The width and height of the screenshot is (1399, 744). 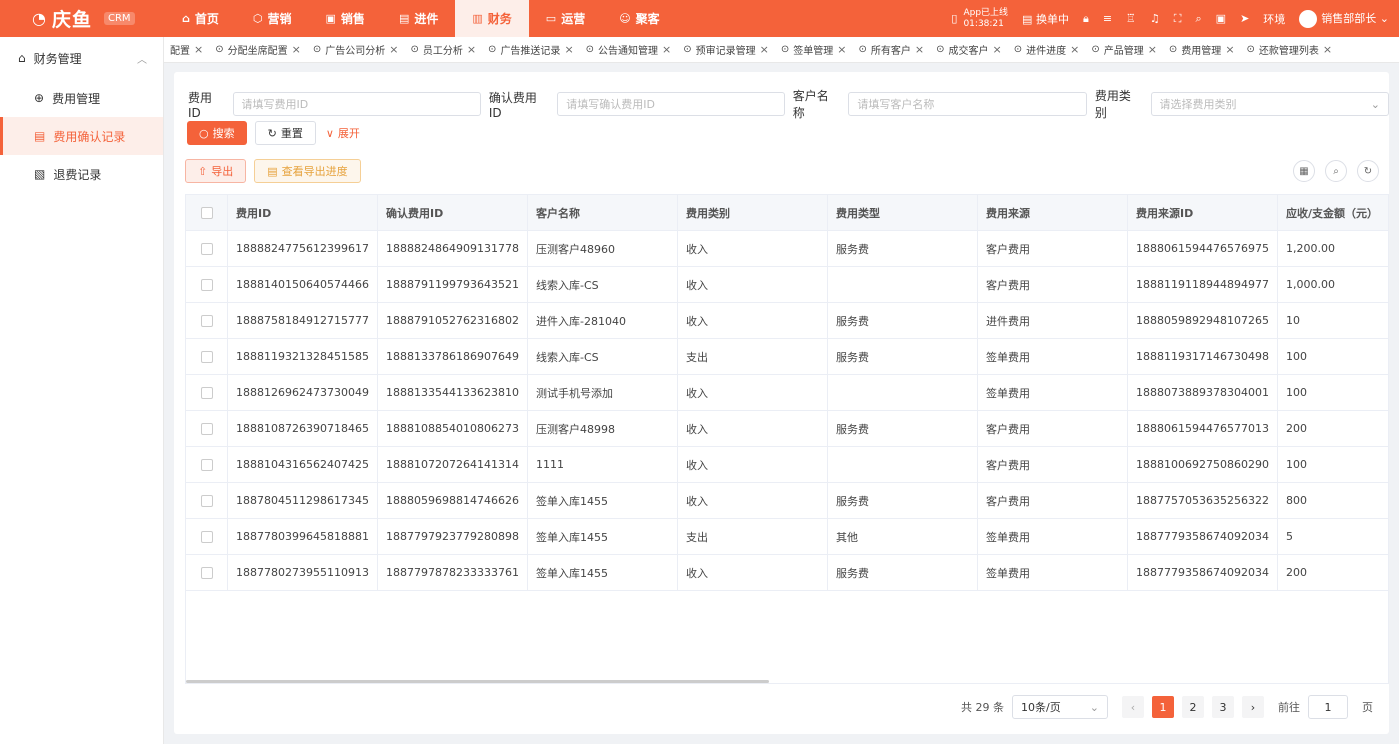 What do you see at coordinates (1333, 213) in the screenshot?
I see `column-header: 应收/支金额（元）` at bounding box center [1333, 213].